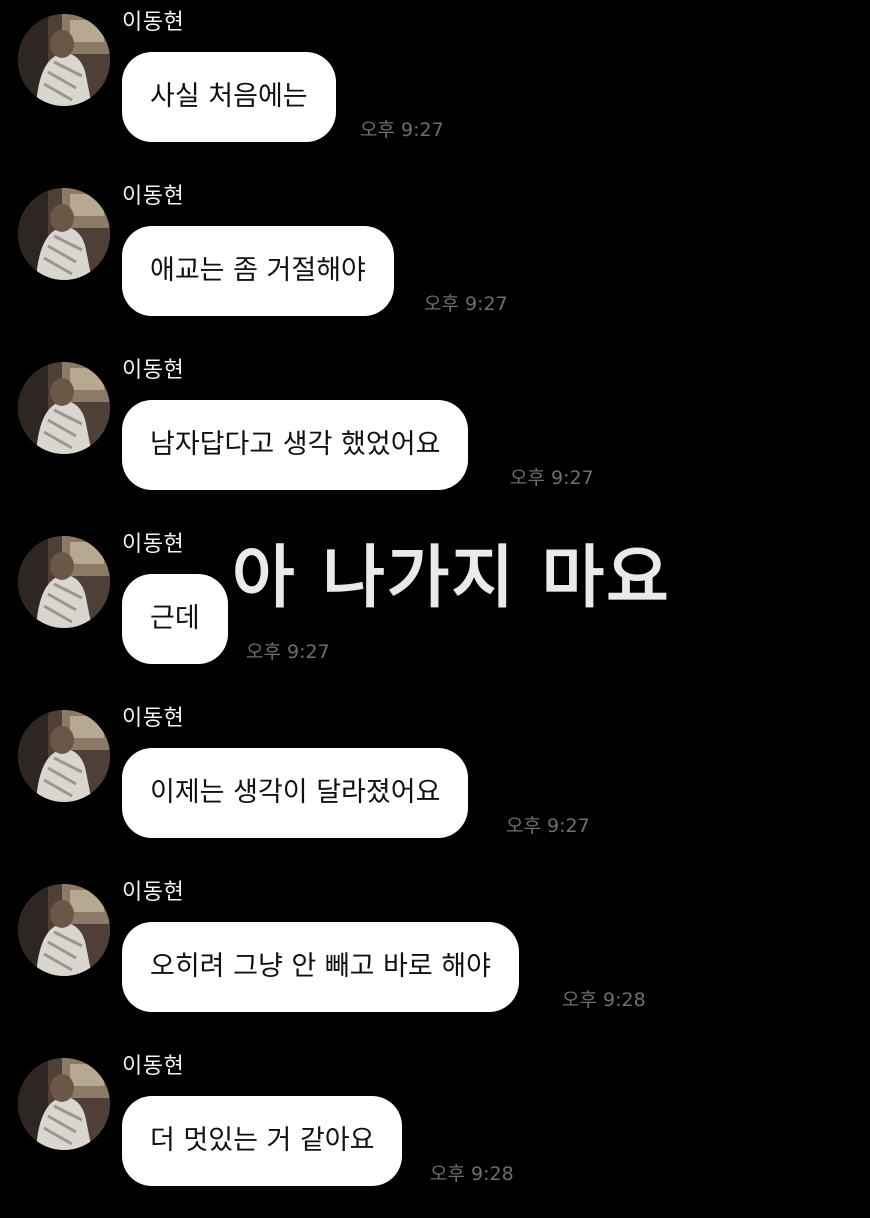 The height and width of the screenshot is (1218, 870). What do you see at coordinates (258, 271) in the screenshot?
I see `message-bubble: 애교는 좀 거절해야` at bounding box center [258, 271].